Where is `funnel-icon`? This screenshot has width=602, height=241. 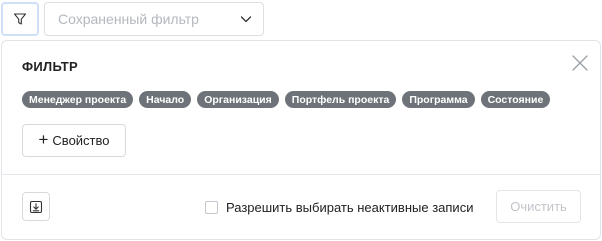
funnel-icon is located at coordinates (20, 19).